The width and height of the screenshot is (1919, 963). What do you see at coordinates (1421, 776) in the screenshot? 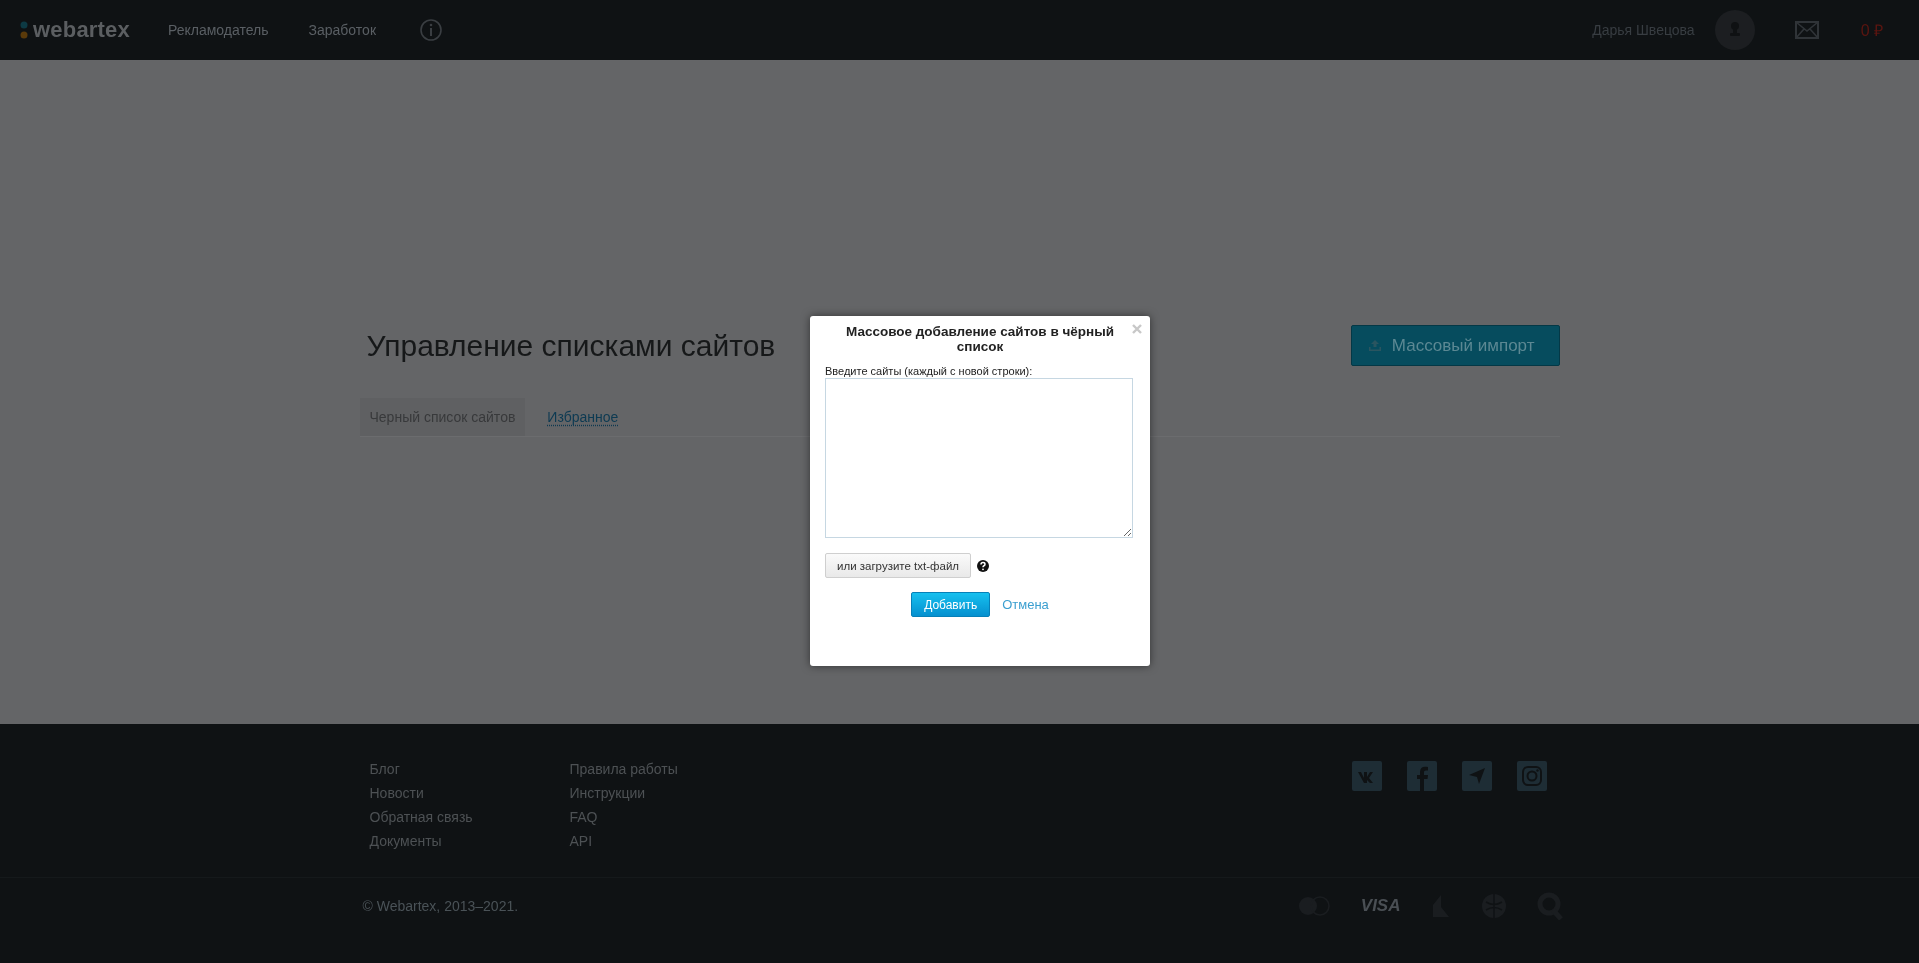
I see `facebook-icon` at bounding box center [1421, 776].